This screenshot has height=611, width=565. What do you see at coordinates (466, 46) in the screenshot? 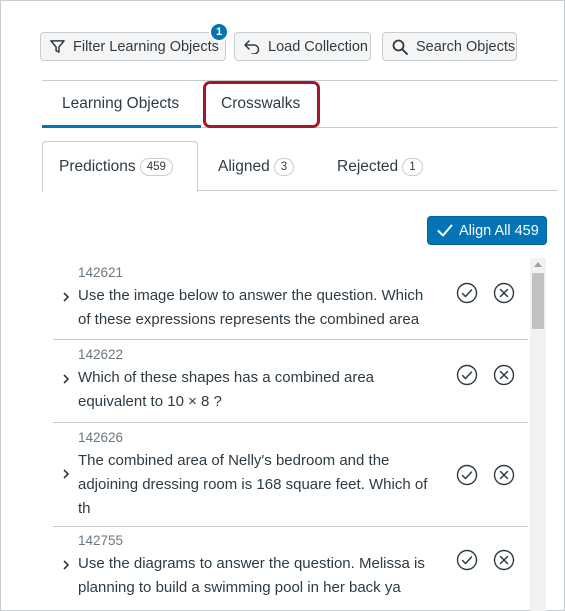
I see `search-button-label: Search Objects` at bounding box center [466, 46].